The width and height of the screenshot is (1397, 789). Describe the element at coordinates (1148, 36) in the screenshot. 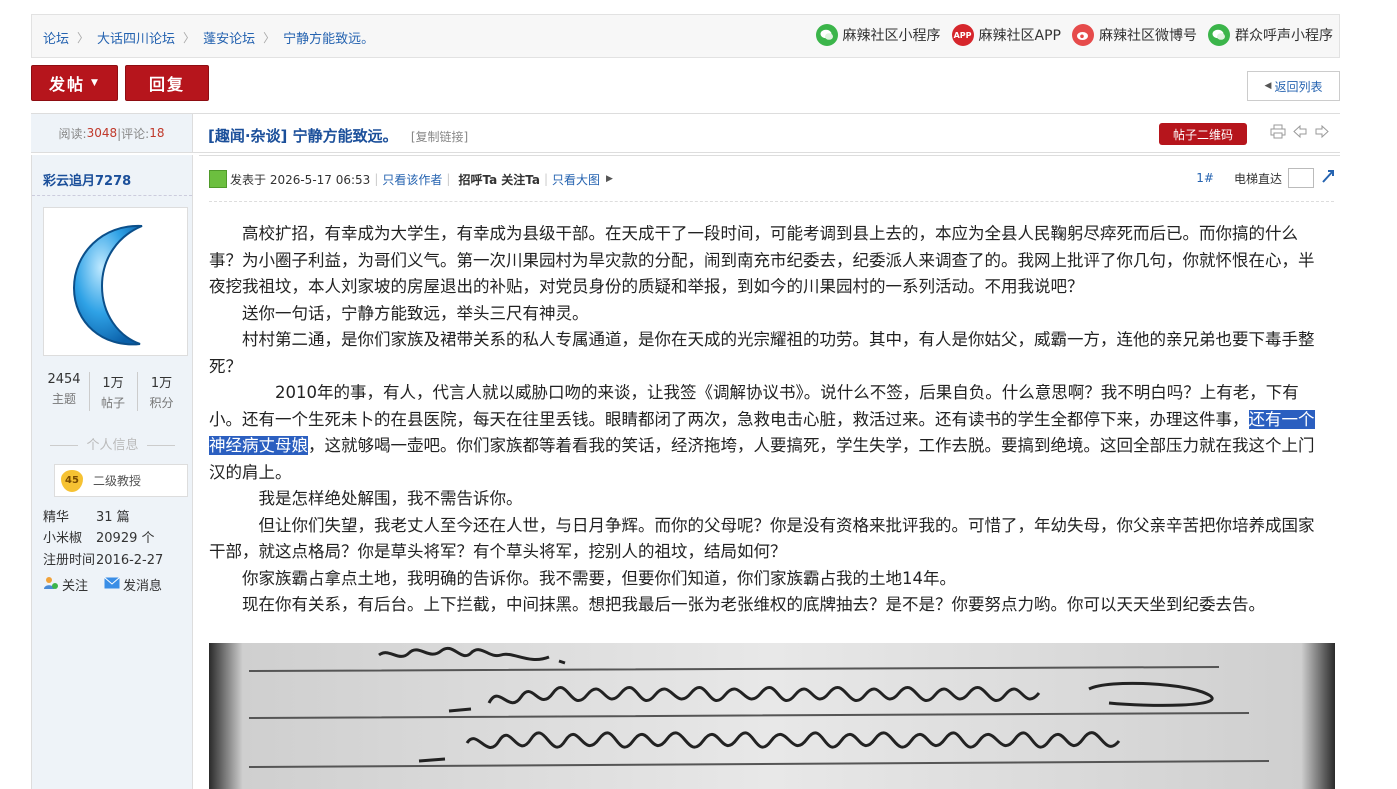

I see `app-link-label: 麻辣社区微博号` at that location.